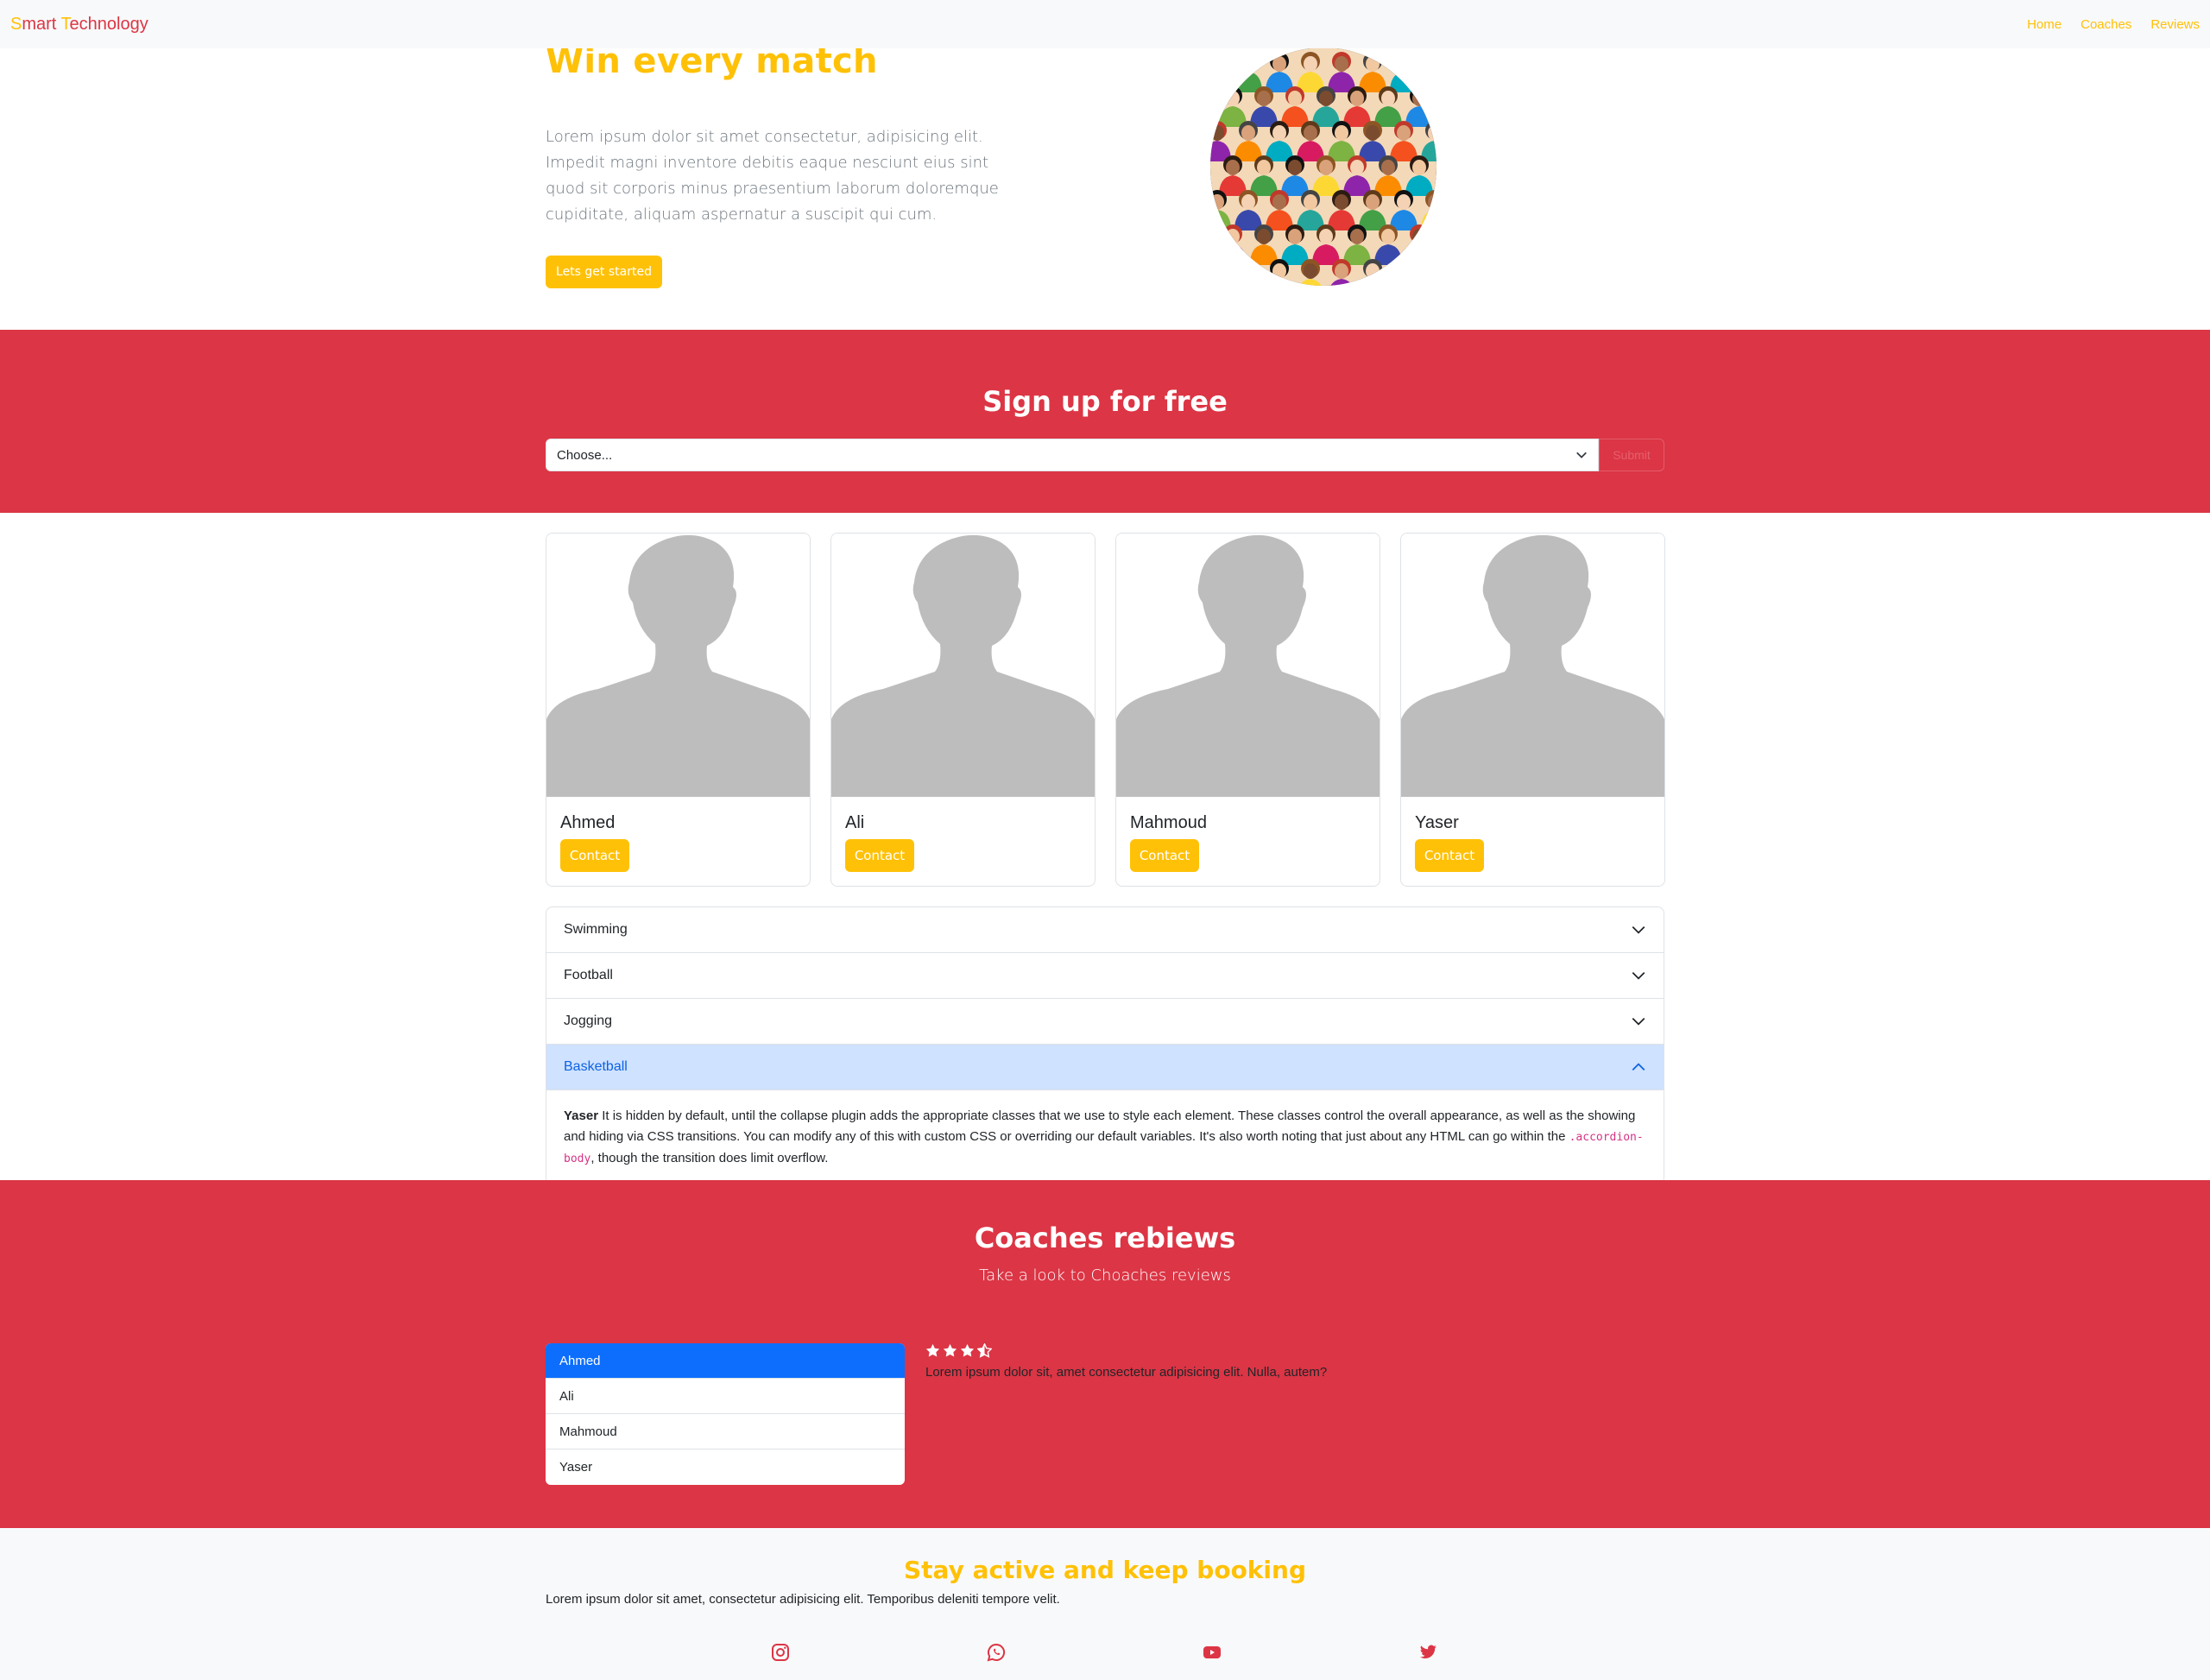 The width and height of the screenshot is (2210, 1680). I want to click on coach-card: Yaser Contact, so click(1532, 710).